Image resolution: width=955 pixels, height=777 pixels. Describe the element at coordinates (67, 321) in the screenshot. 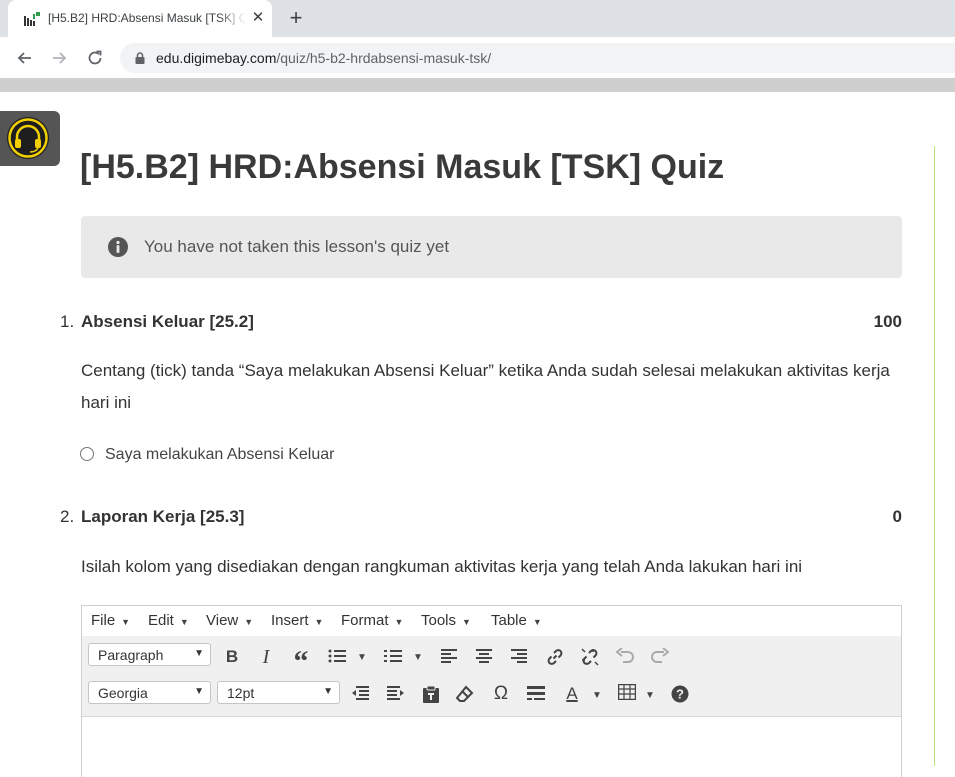

I see `question-number: 1.` at that location.